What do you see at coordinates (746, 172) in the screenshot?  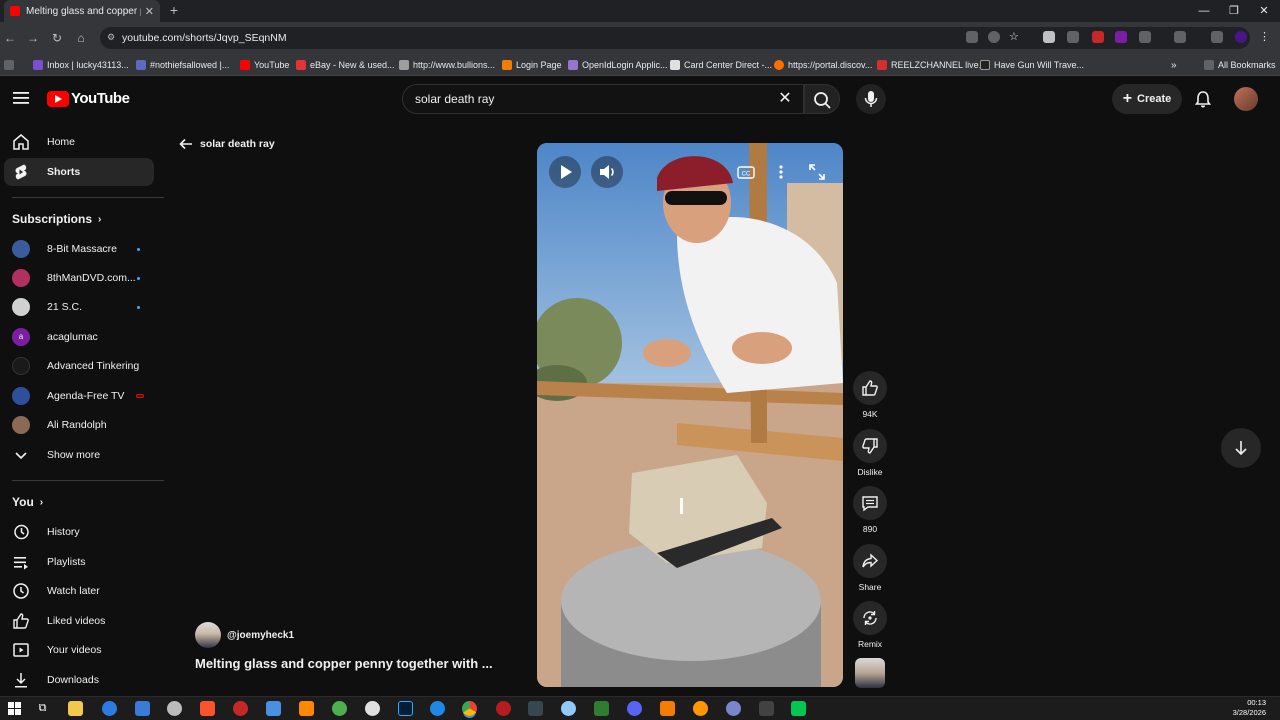 I see `captions-button: CC` at bounding box center [746, 172].